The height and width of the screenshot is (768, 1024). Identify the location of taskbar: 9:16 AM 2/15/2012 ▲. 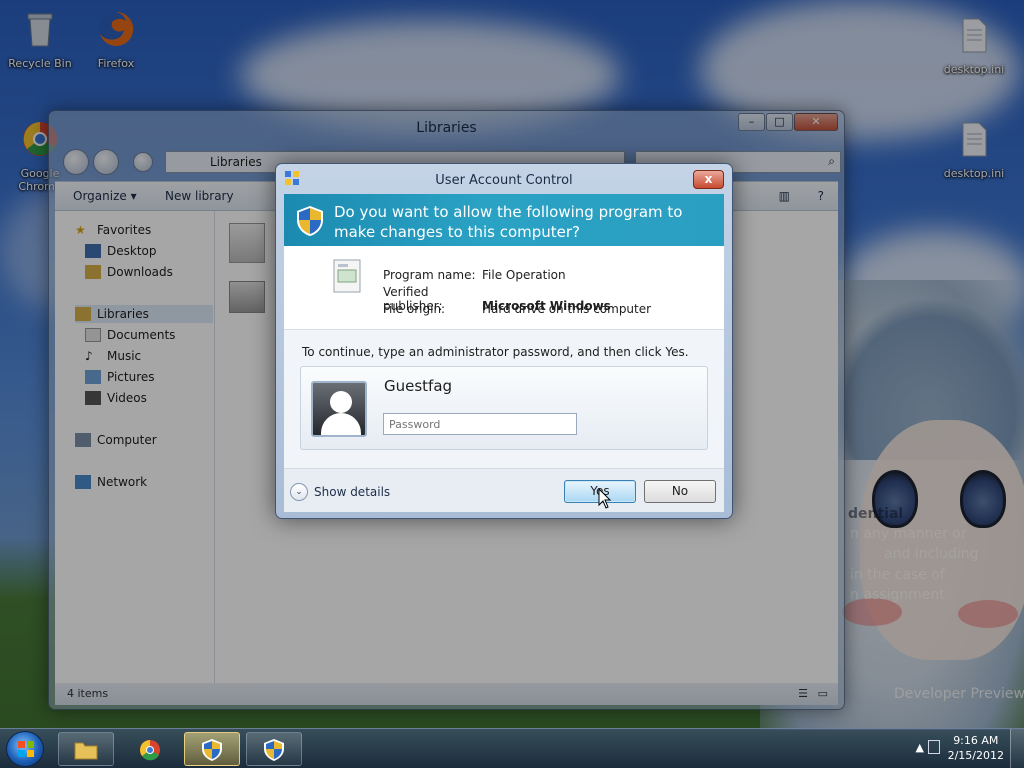
(512, 748).